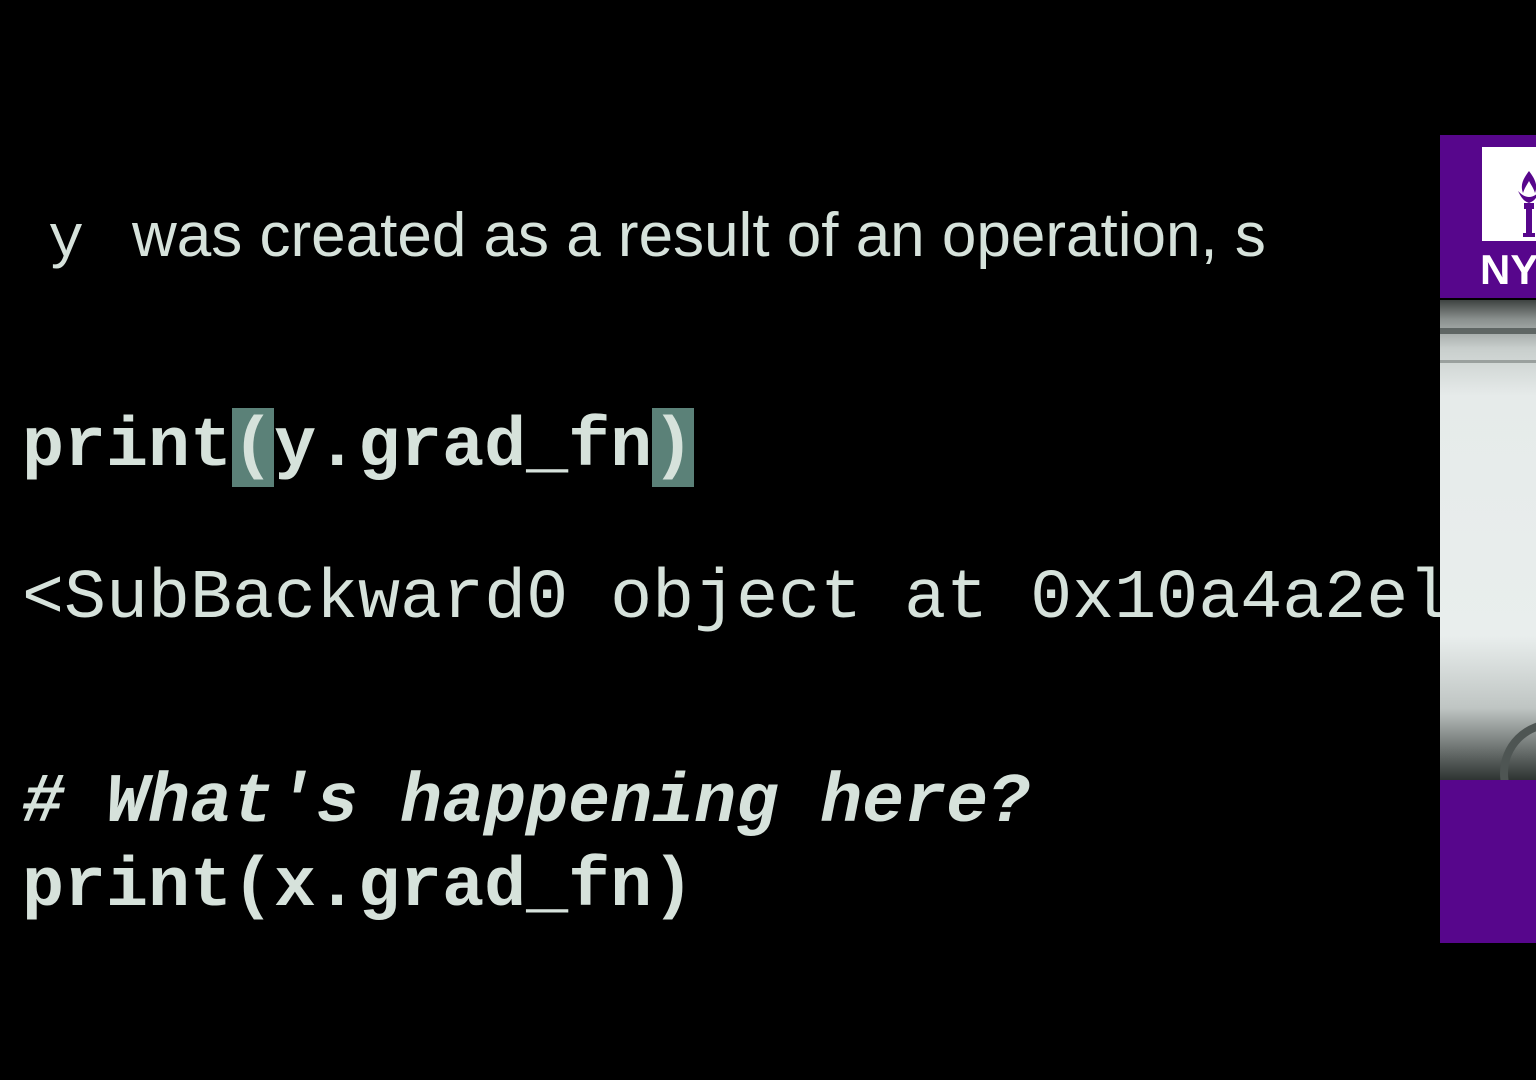  What do you see at coordinates (1527, 204) in the screenshot?
I see `torch-icon` at bounding box center [1527, 204].